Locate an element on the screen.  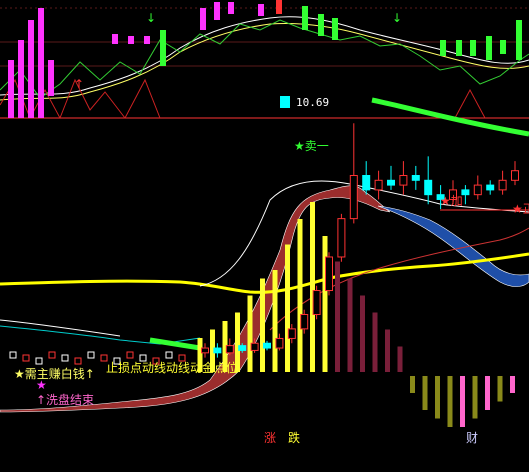
star-icon: ★ is located at coordinates (41, 385).